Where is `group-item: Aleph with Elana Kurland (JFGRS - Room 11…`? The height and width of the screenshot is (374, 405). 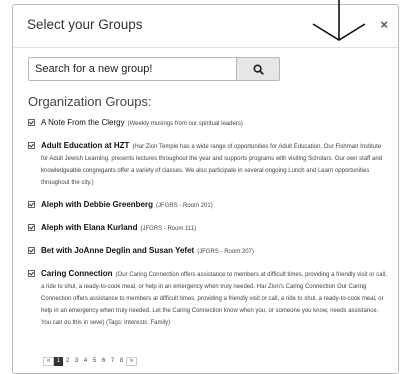
group-item: Aleph with Elana Kurland (JFGRS - Room 11… is located at coordinates (208, 228).